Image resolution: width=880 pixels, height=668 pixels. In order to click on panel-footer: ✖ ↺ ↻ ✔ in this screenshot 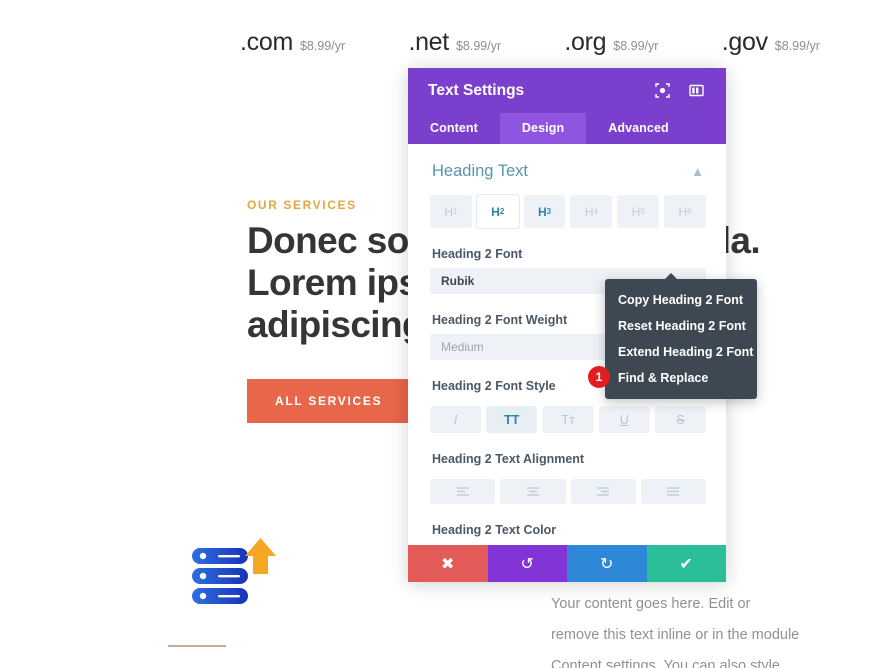, I will do `click(567, 563)`.